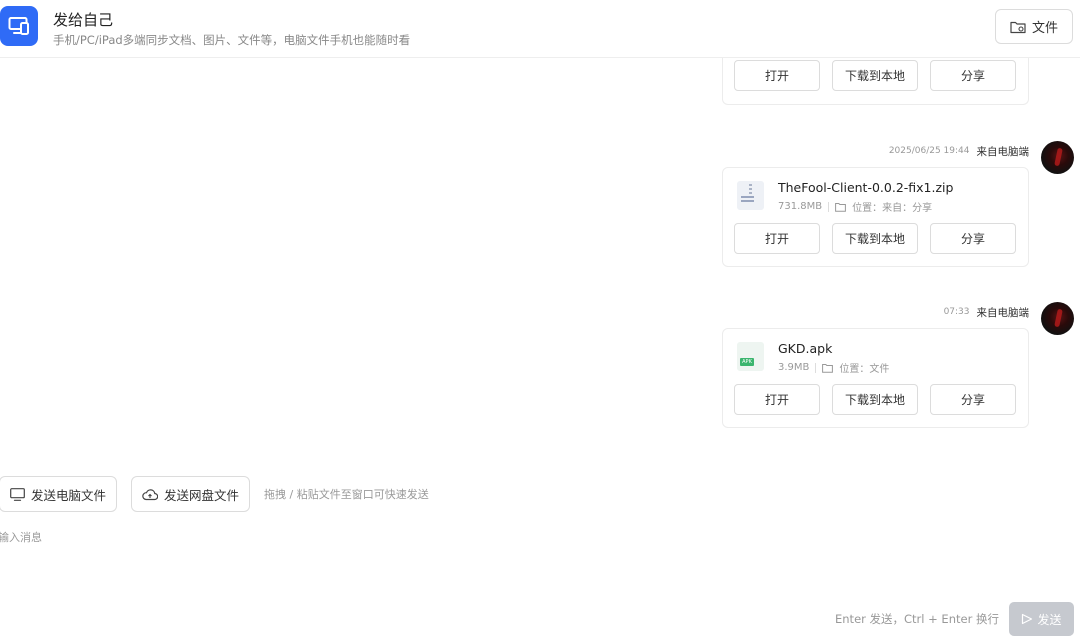 The image size is (1080, 640). I want to click on file-size: 3.9MB, so click(794, 367).